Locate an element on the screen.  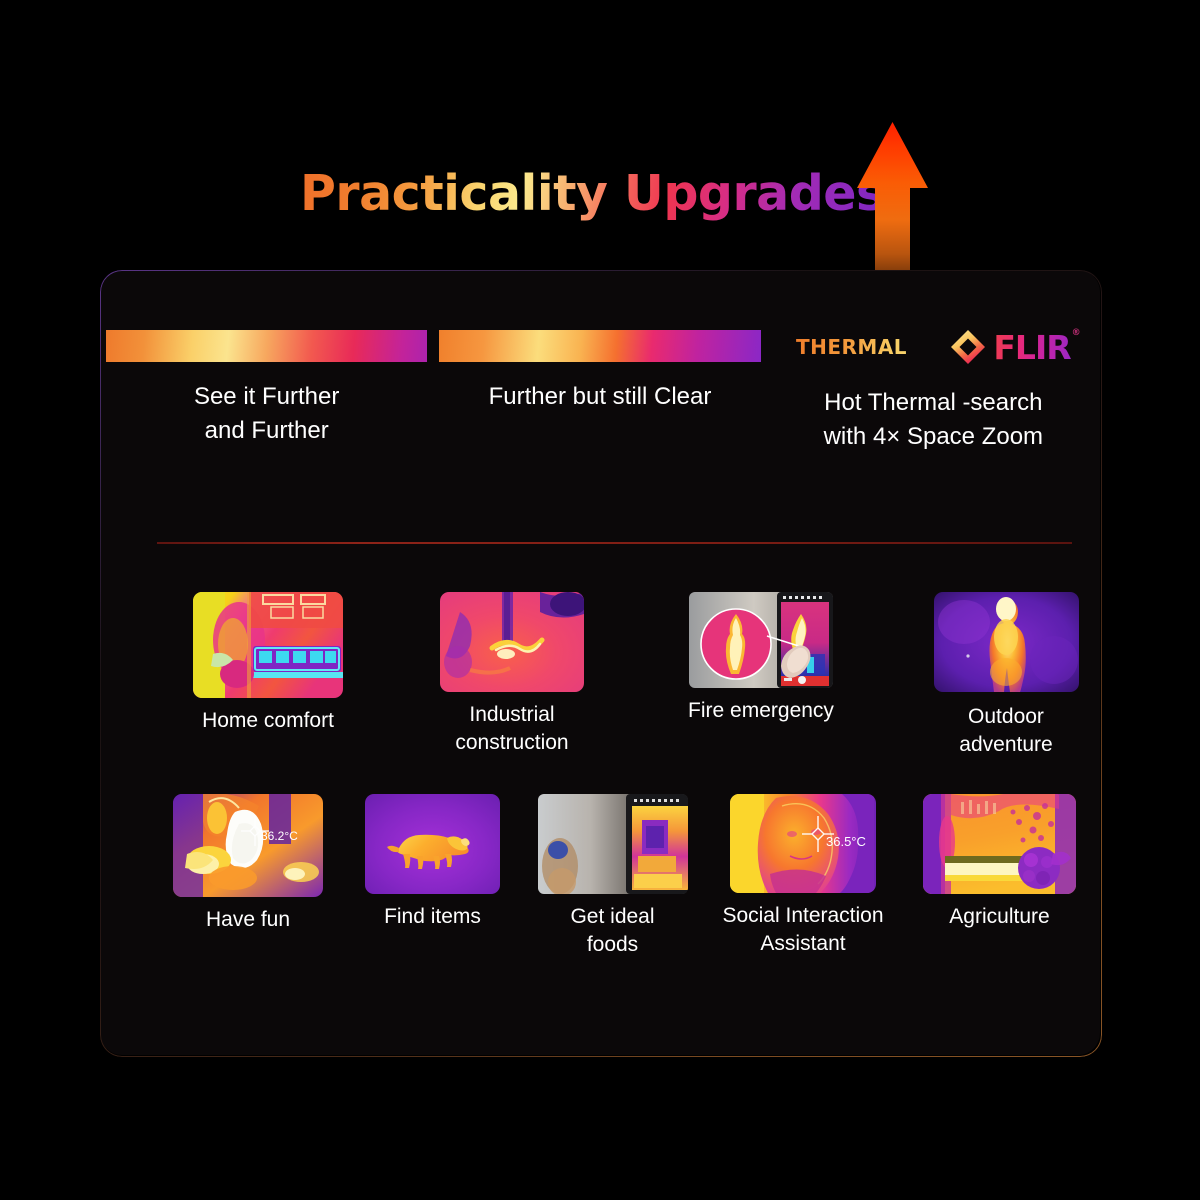
scenario-agriculture: Agriculture is located at coordinates (999, 876).